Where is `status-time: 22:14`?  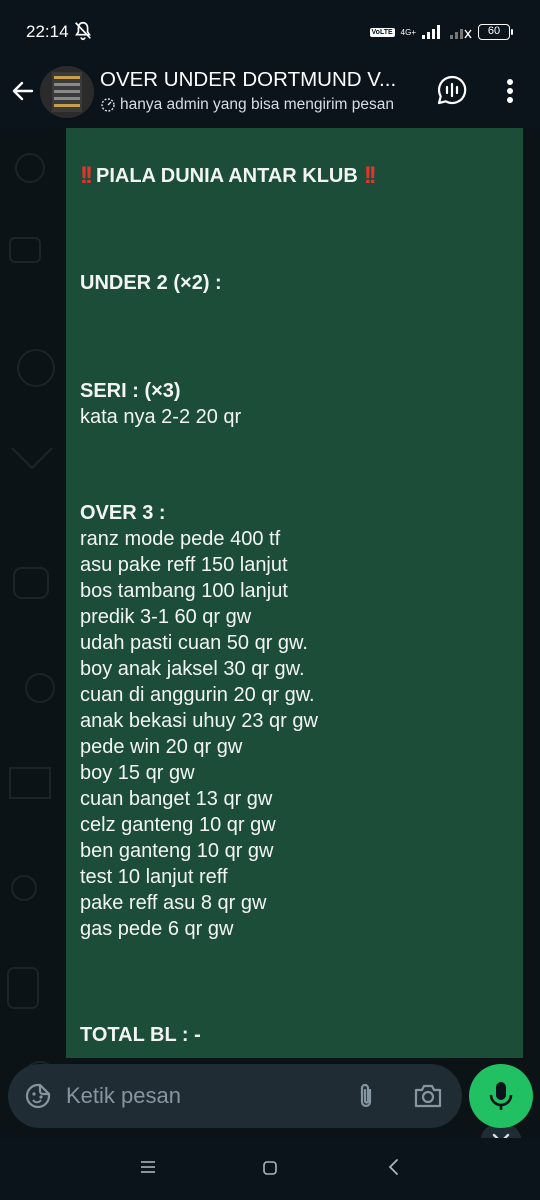 status-time: 22:14 is located at coordinates (47, 31).